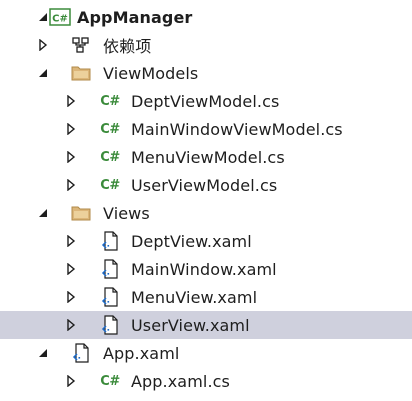 The image size is (412, 401). Describe the element at coordinates (127, 46) in the screenshot. I see `dependencies-label: 依赖项` at that location.